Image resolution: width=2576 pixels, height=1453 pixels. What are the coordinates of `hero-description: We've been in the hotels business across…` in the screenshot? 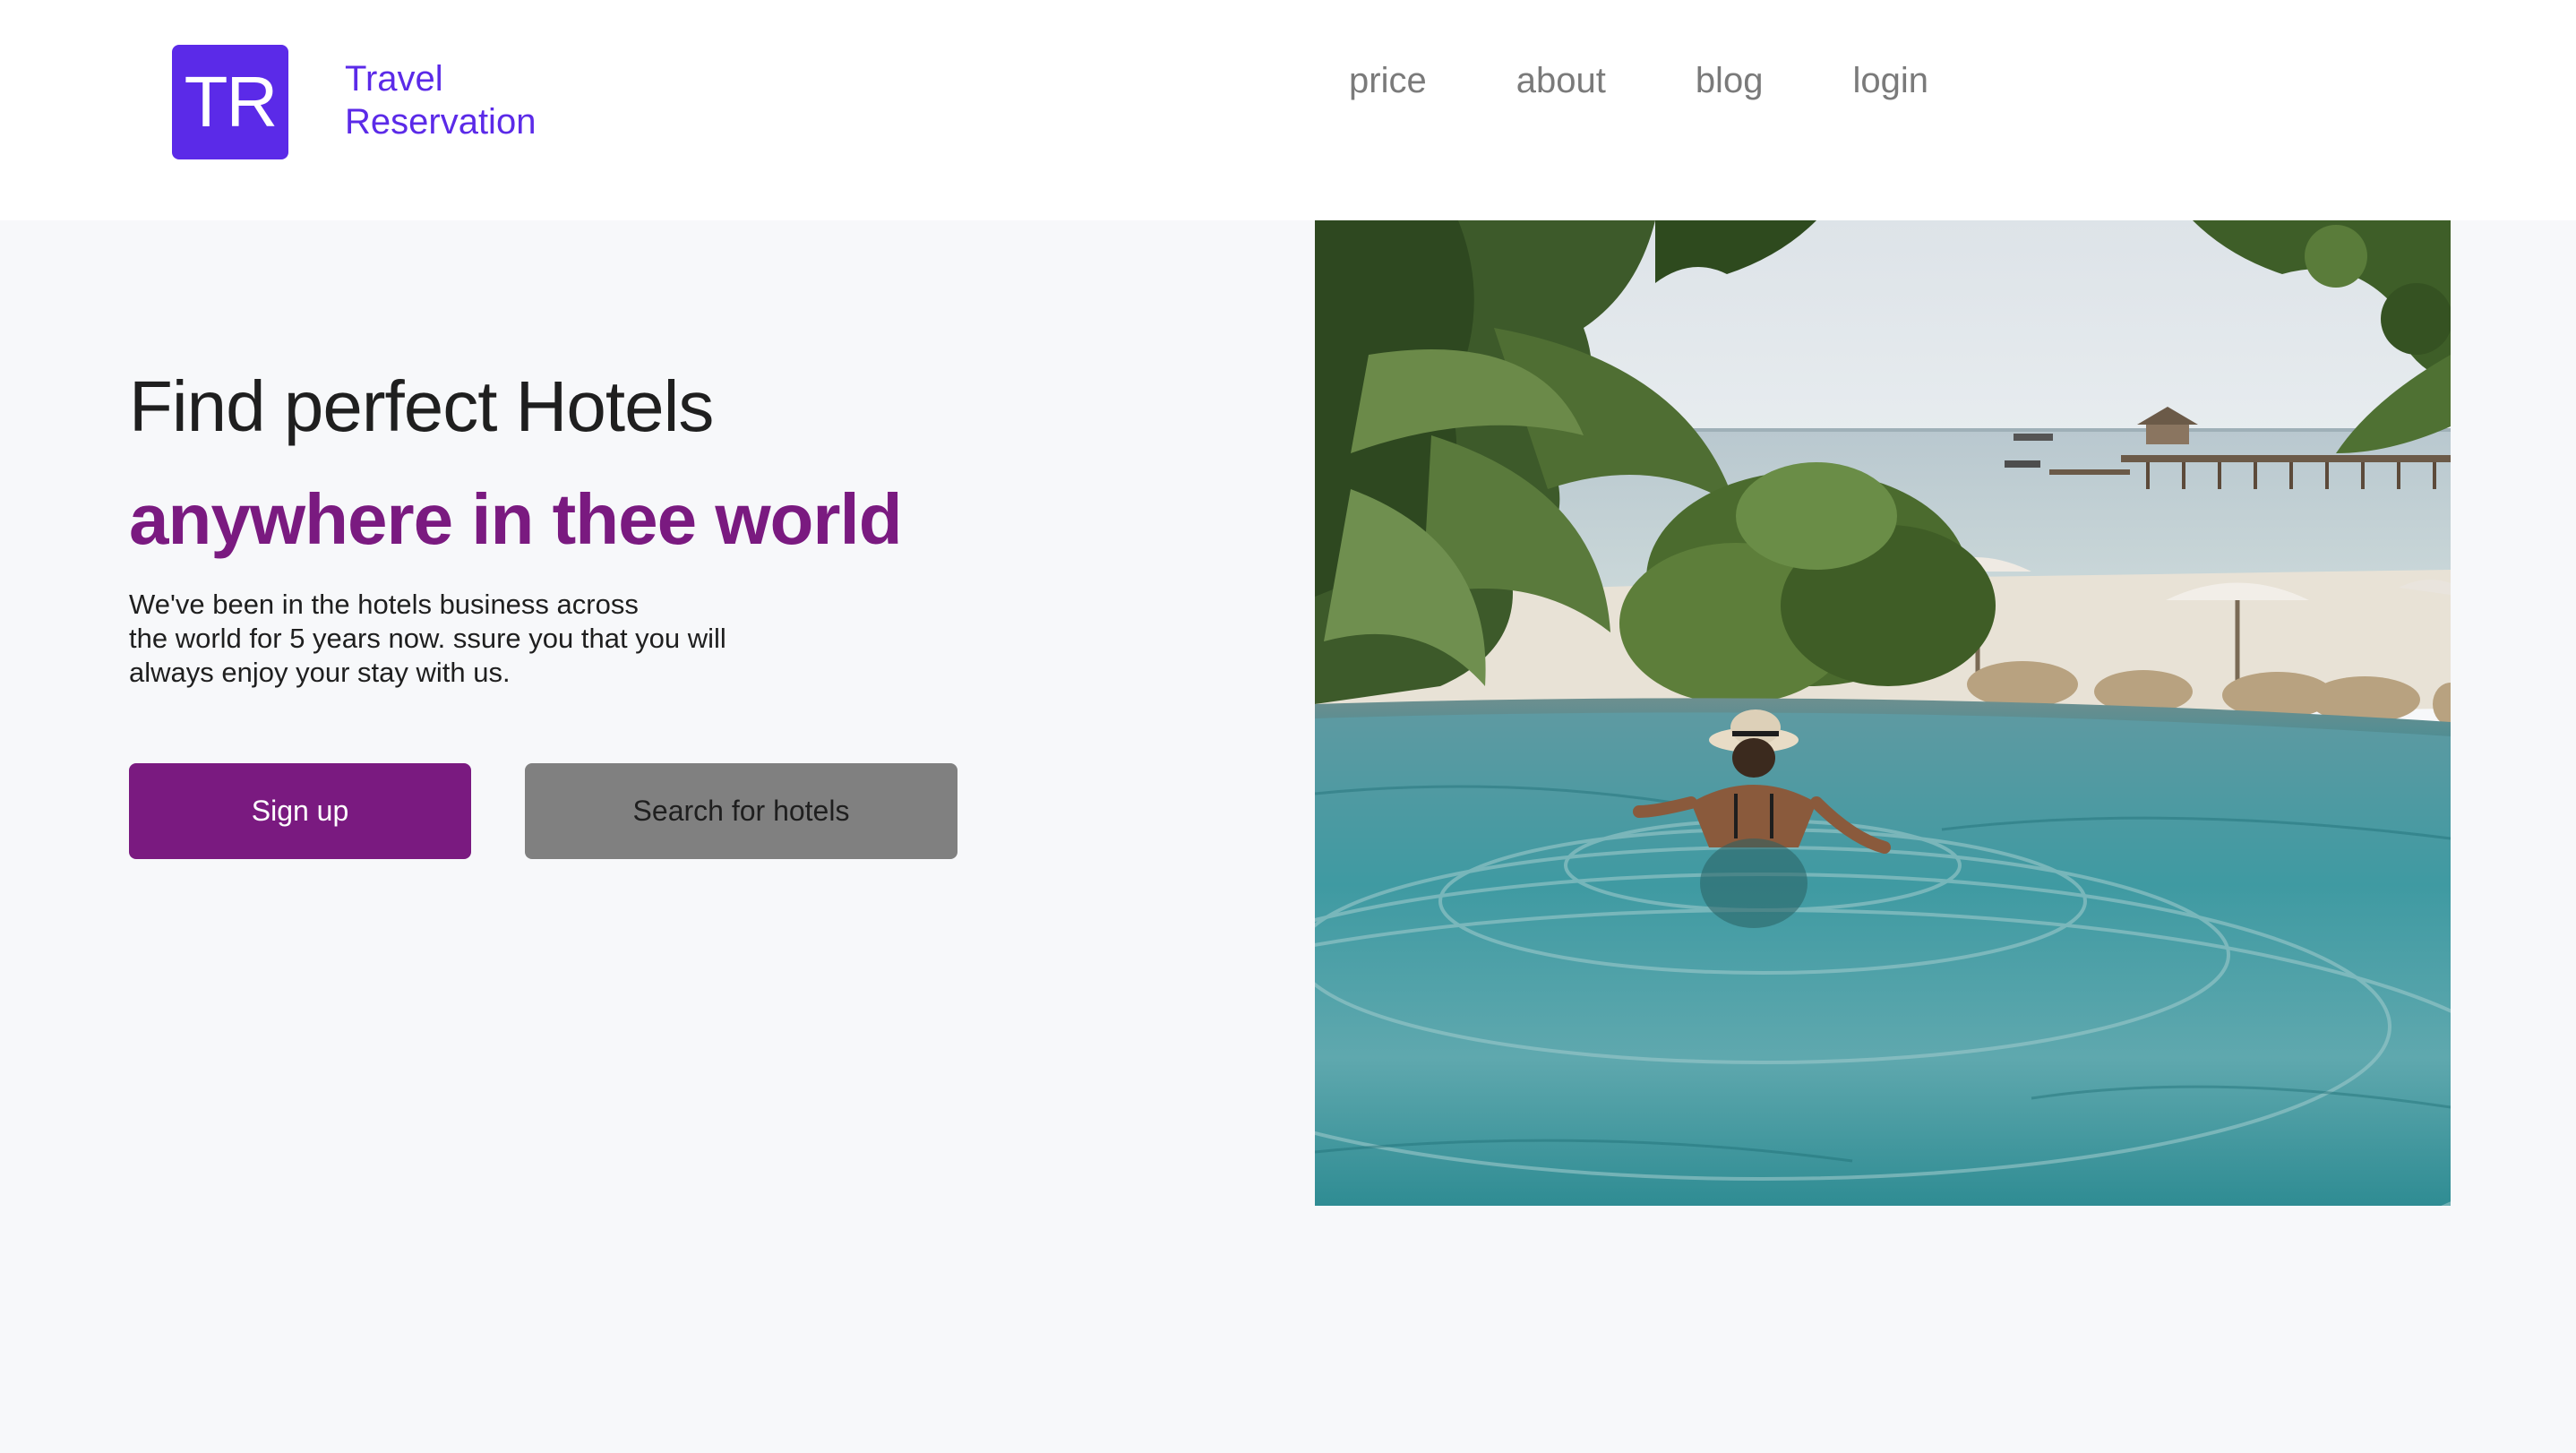 It's located at (469, 639).